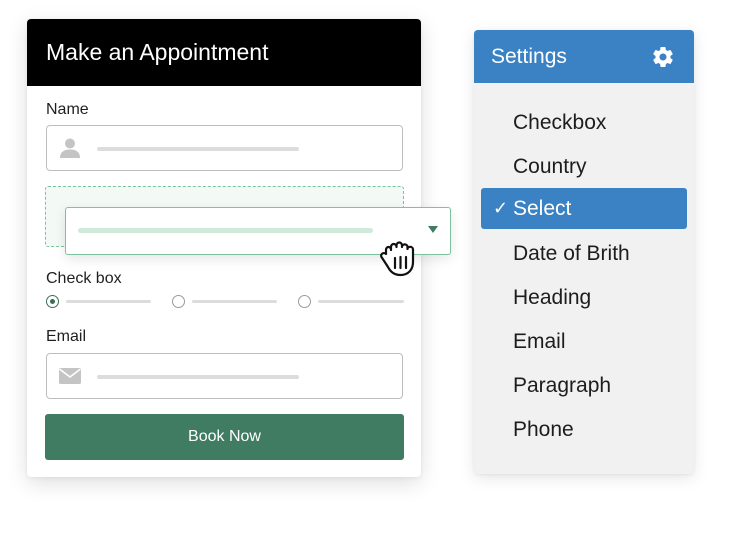 The image size is (731, 541). I want to click on settings-header: Settings, so click(584, 56).